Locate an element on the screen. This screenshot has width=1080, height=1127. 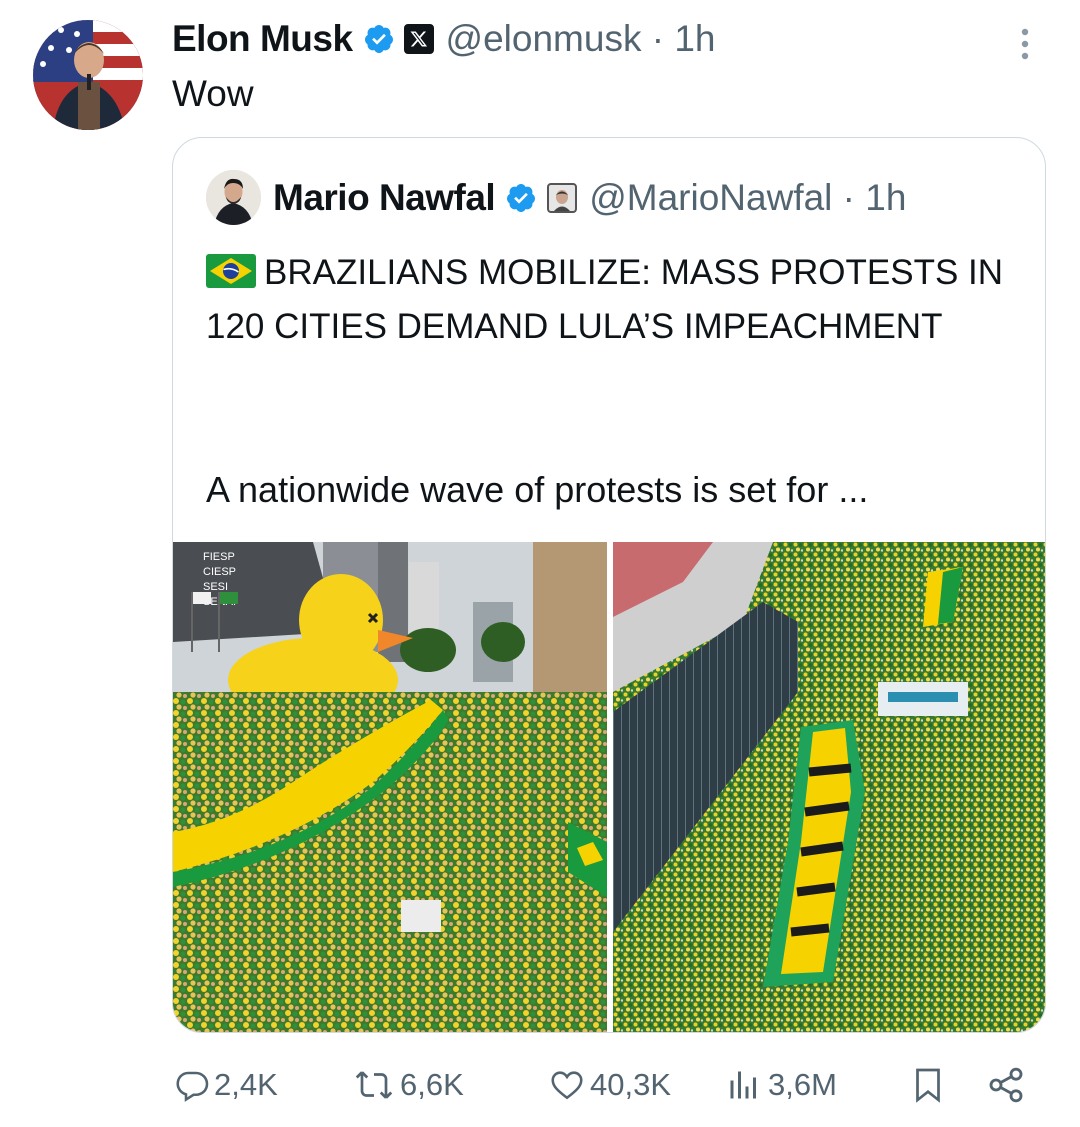
repost-icon is located at coordinates (374, 1085).